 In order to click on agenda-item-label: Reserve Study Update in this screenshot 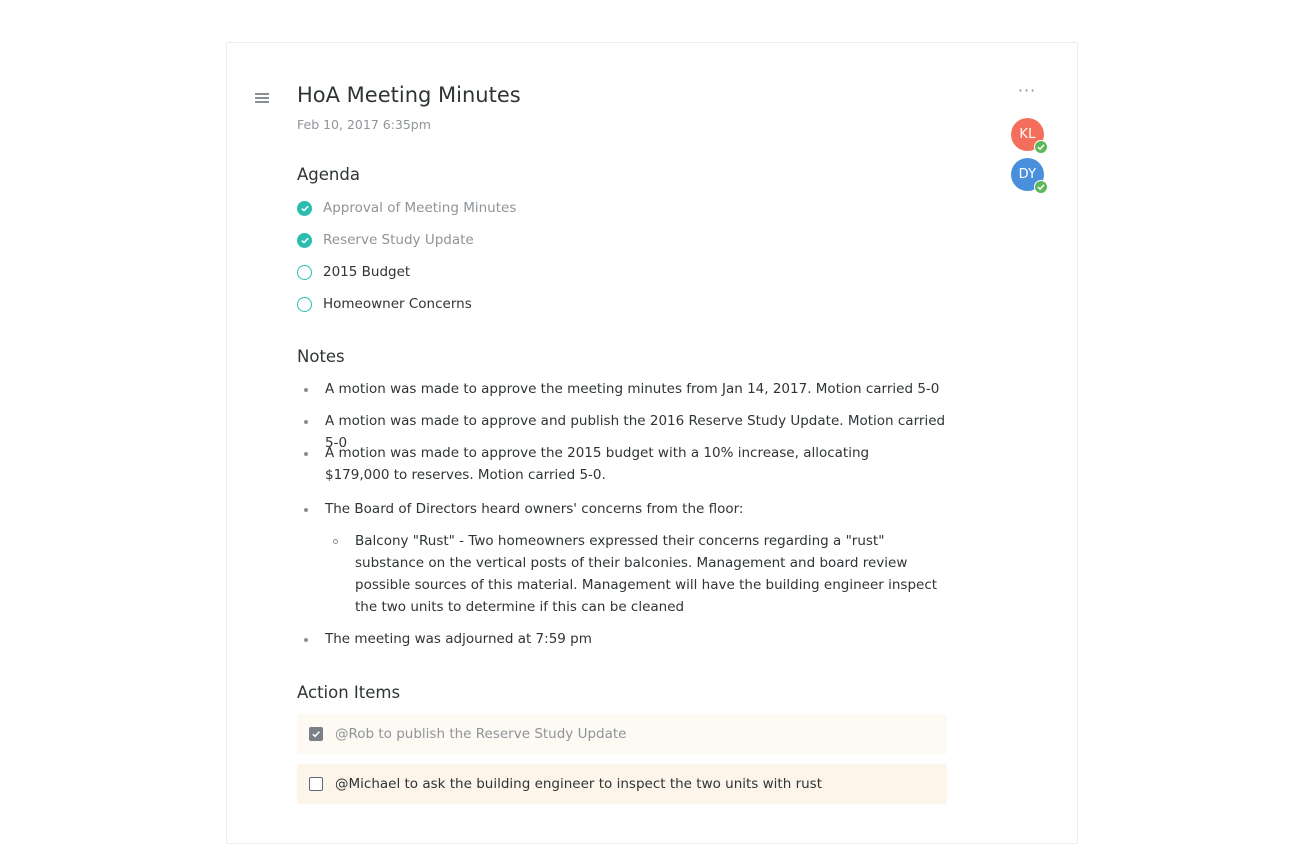, I will do `click(398, 240)`.